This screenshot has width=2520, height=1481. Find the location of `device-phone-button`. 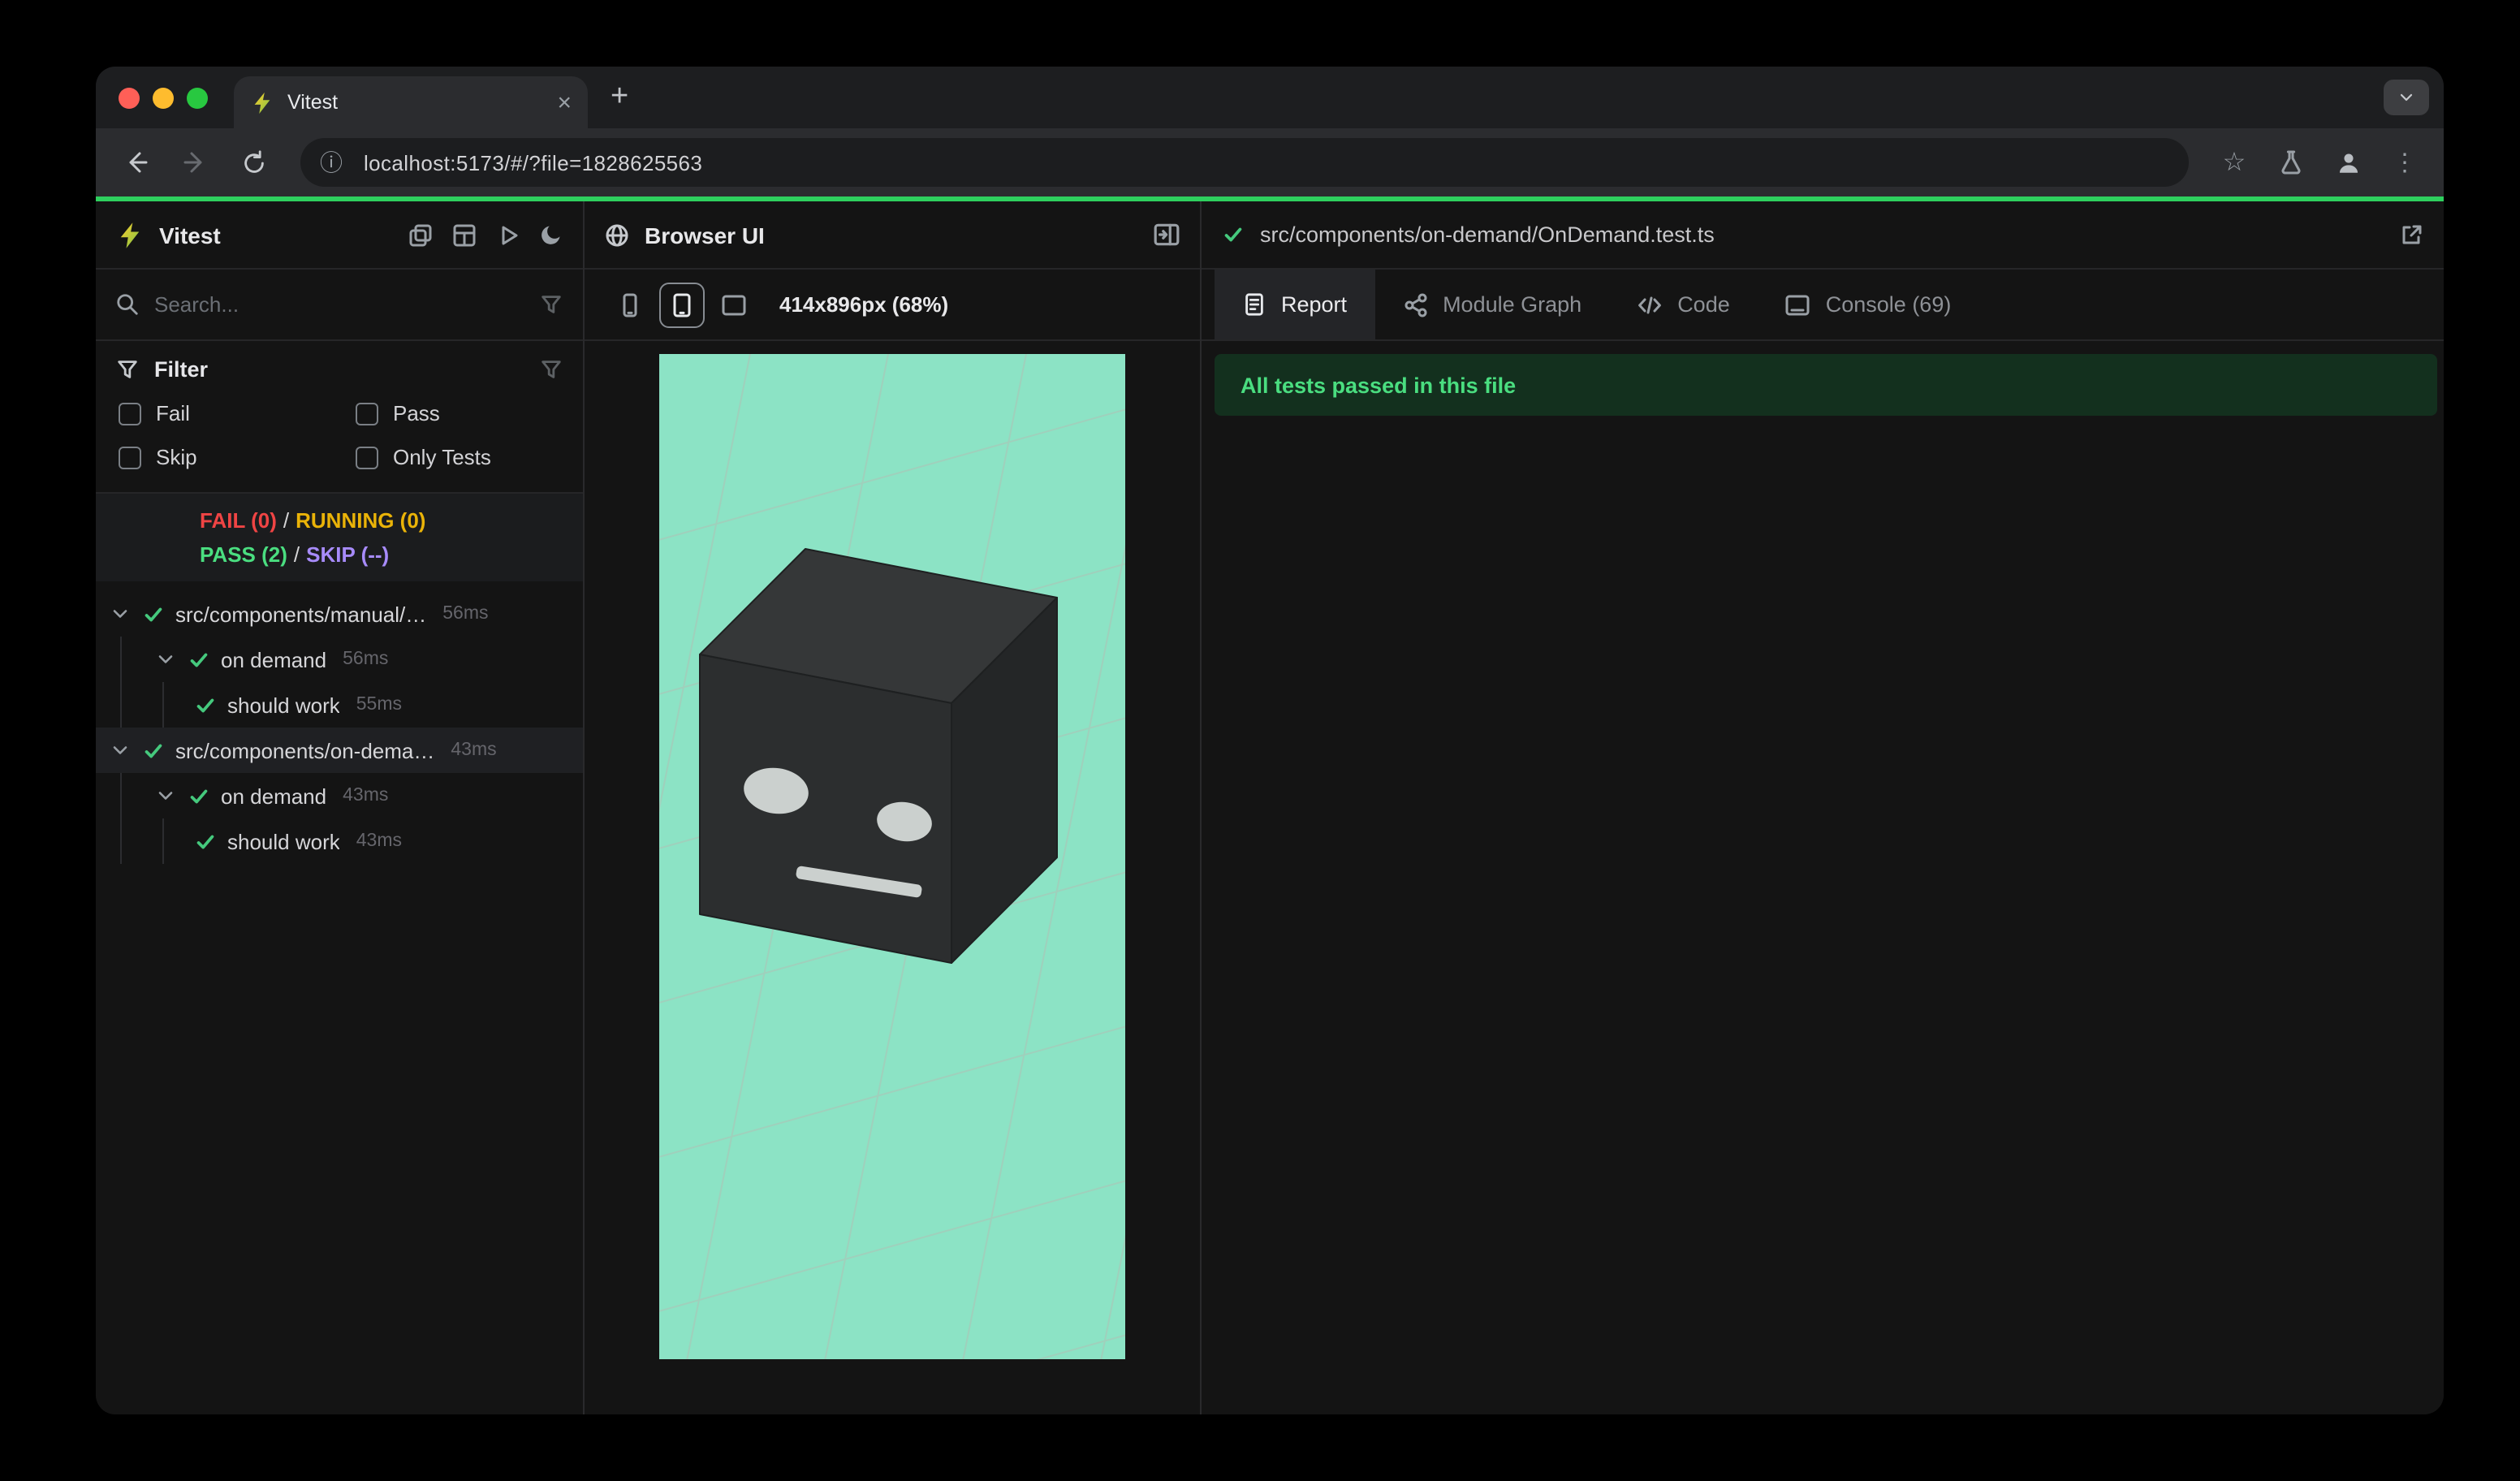

device-phone-button is located at coordinates (630, 304).